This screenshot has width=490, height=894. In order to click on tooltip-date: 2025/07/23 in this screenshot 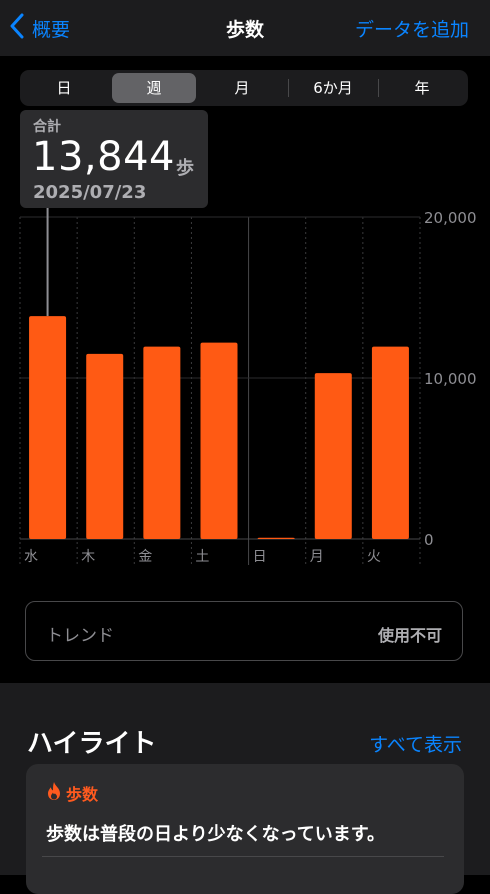, I will do `click(90, 192)`.